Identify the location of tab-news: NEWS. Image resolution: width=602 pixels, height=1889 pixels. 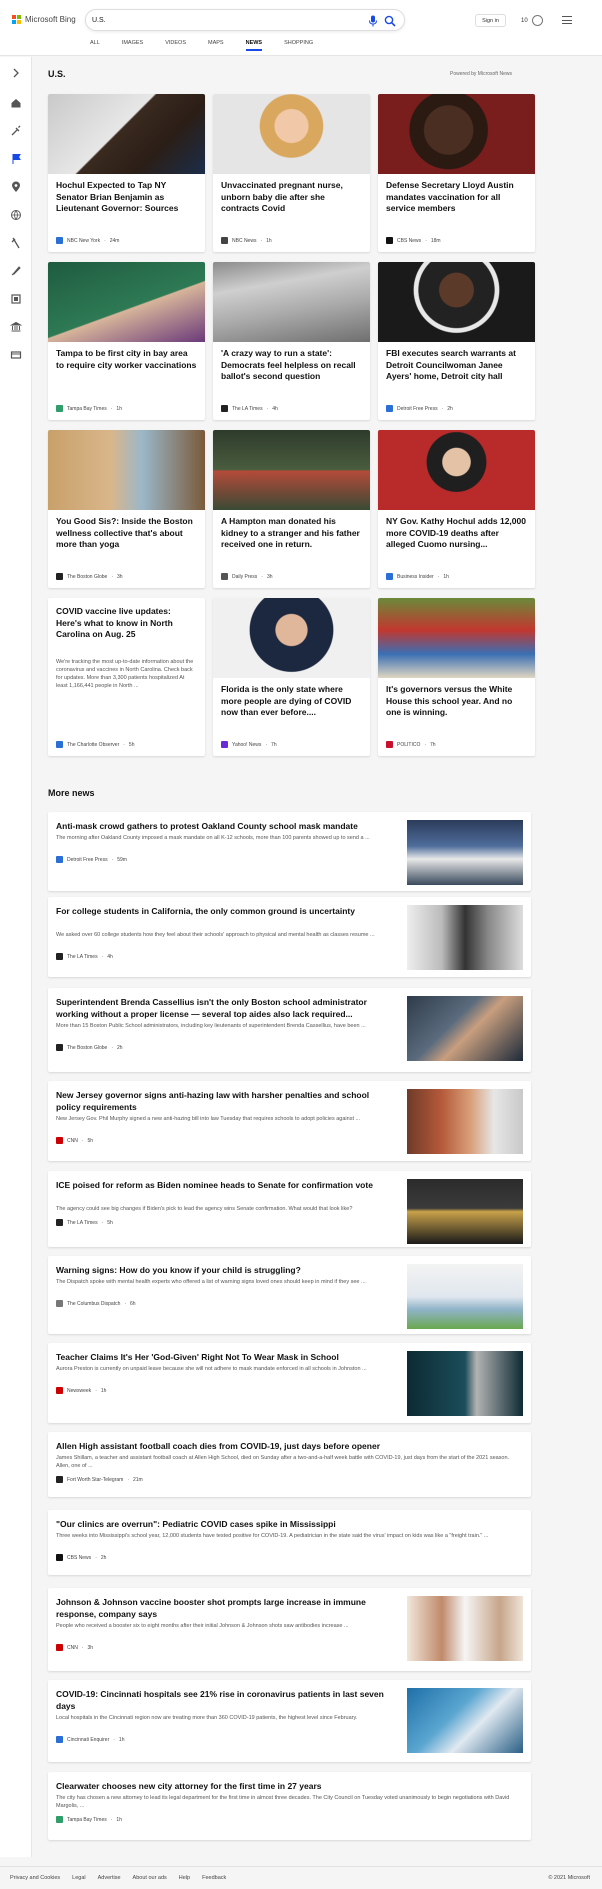
(259, 45).